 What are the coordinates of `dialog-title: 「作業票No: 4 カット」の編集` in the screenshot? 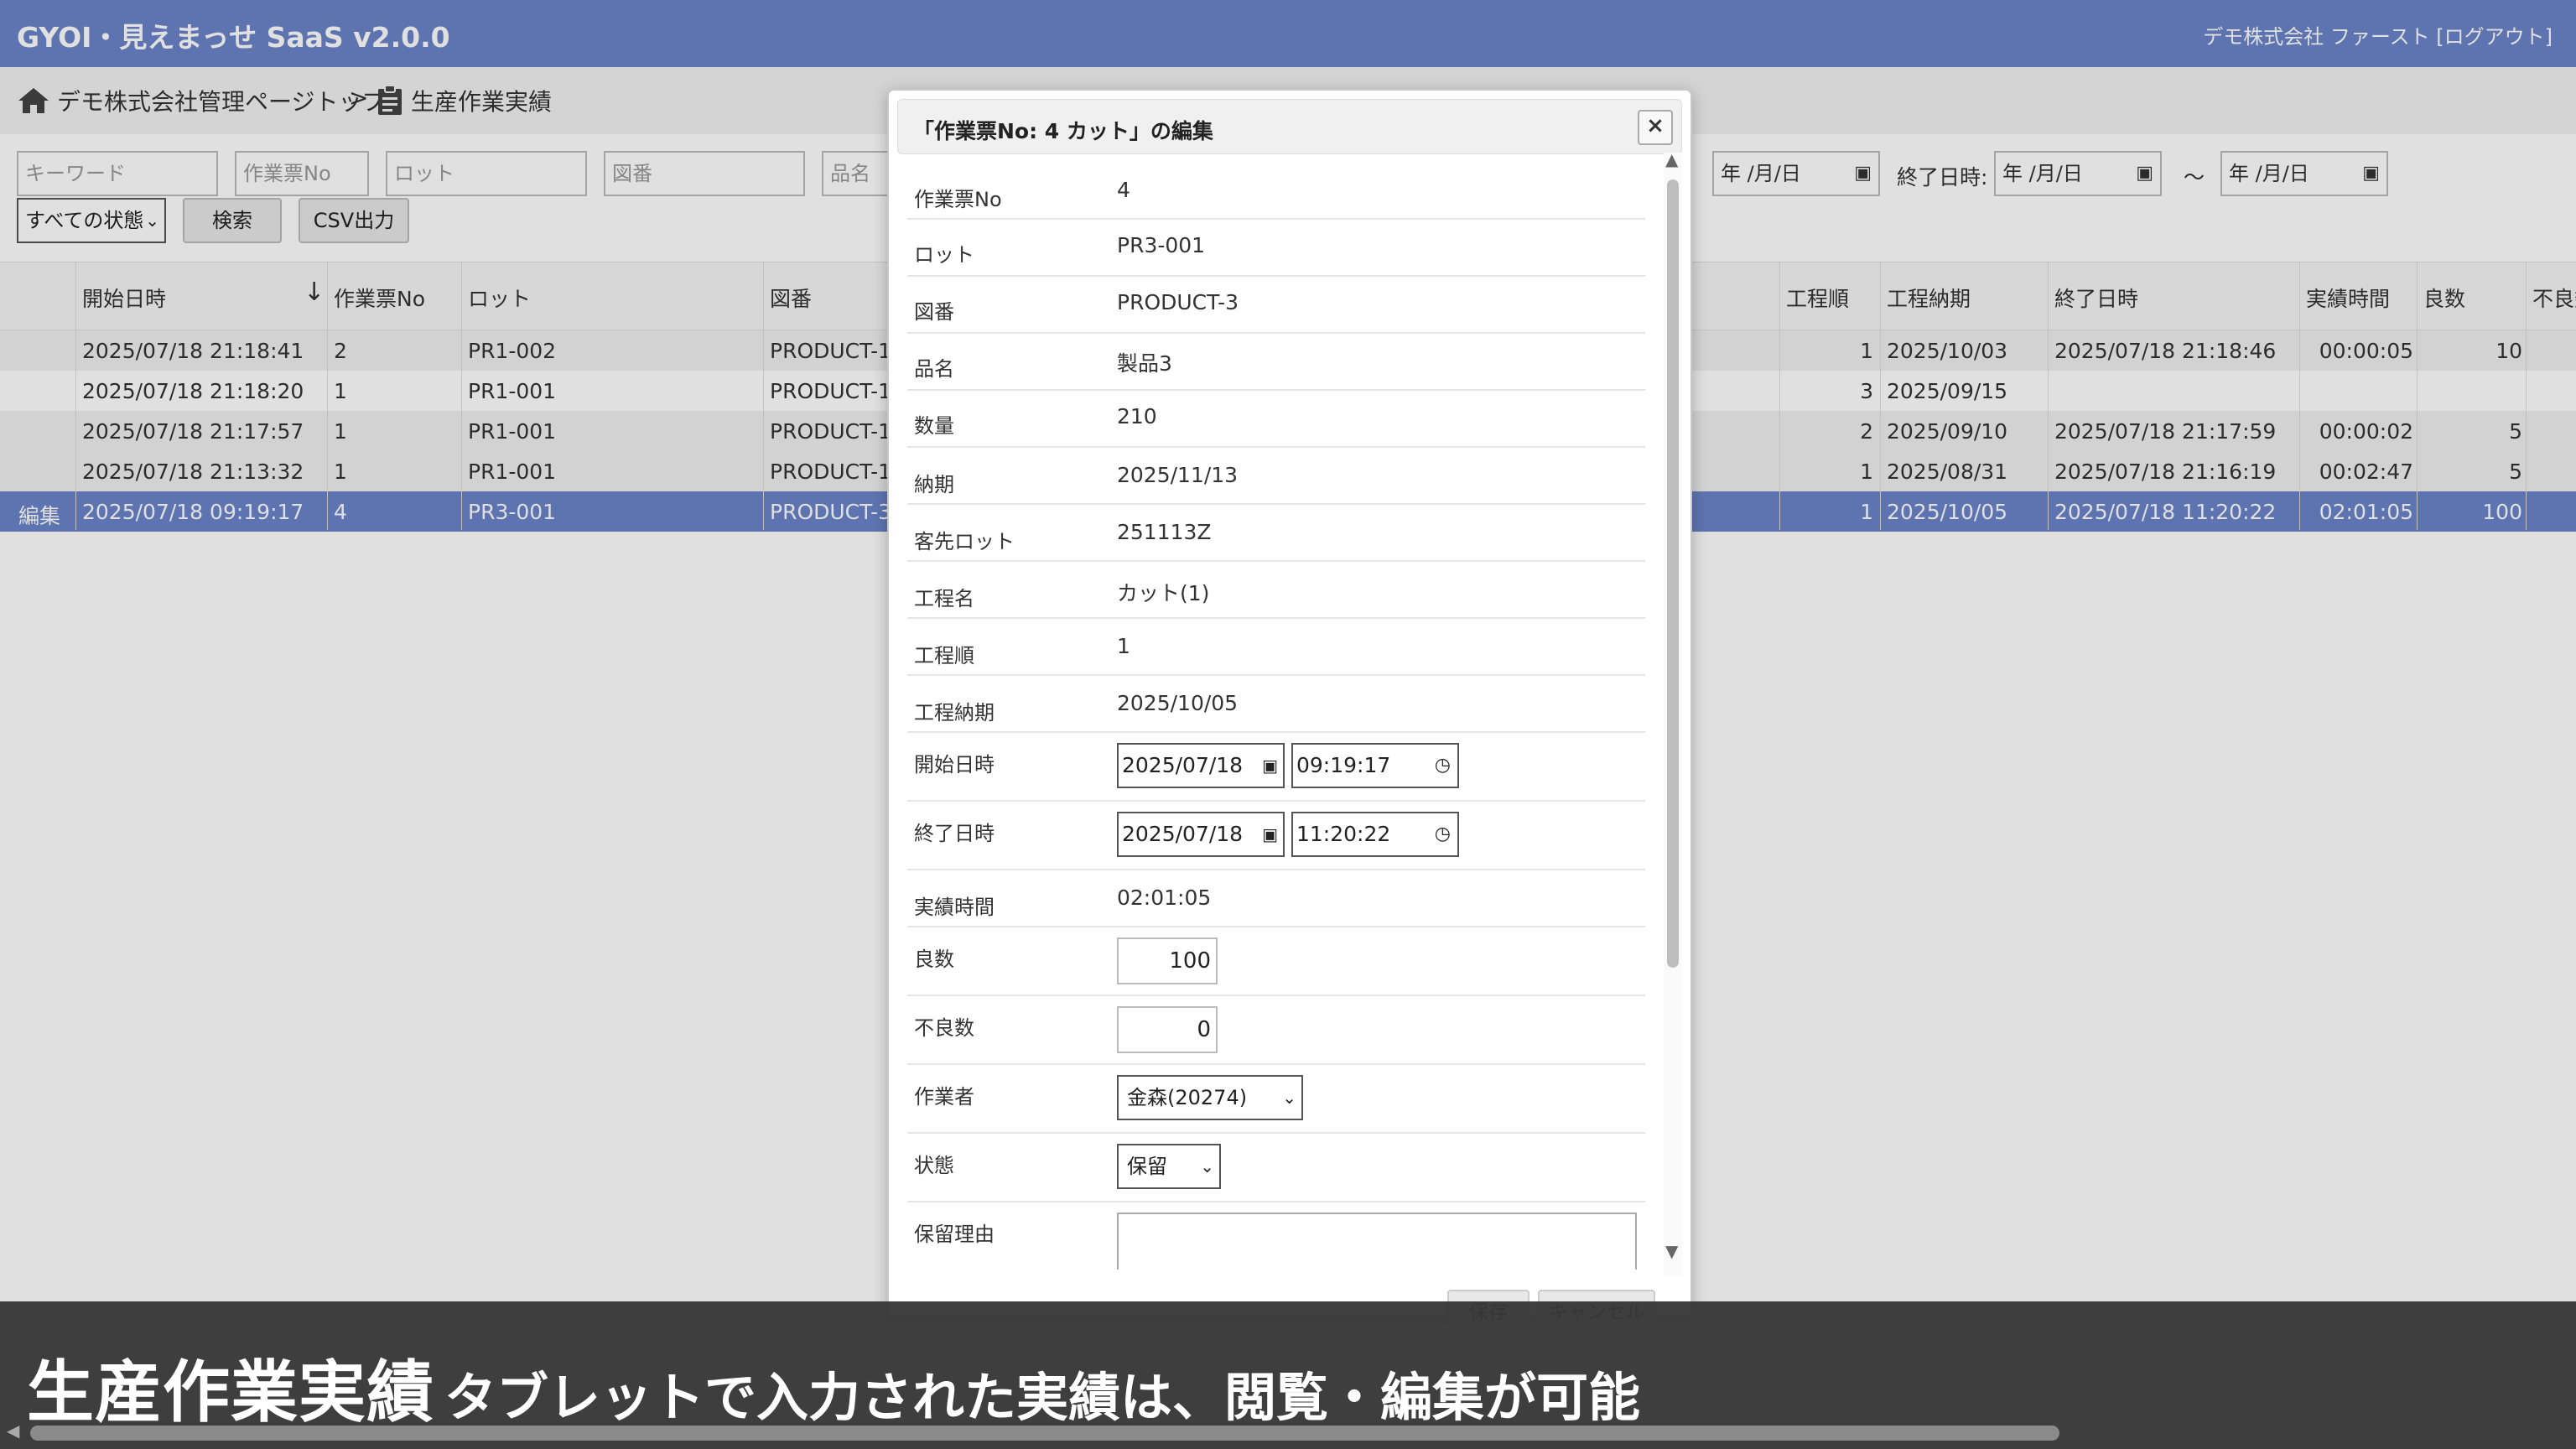 It's located at (1063, 131).